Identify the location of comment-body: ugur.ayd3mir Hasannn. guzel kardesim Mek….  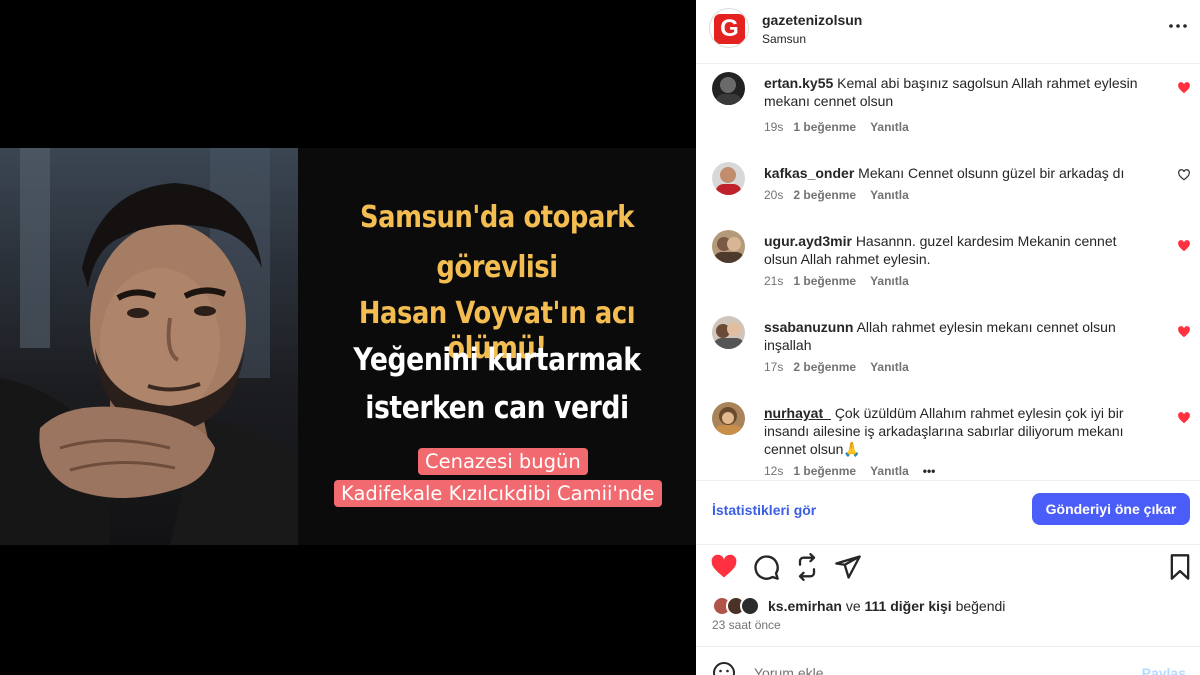
(954, 250).